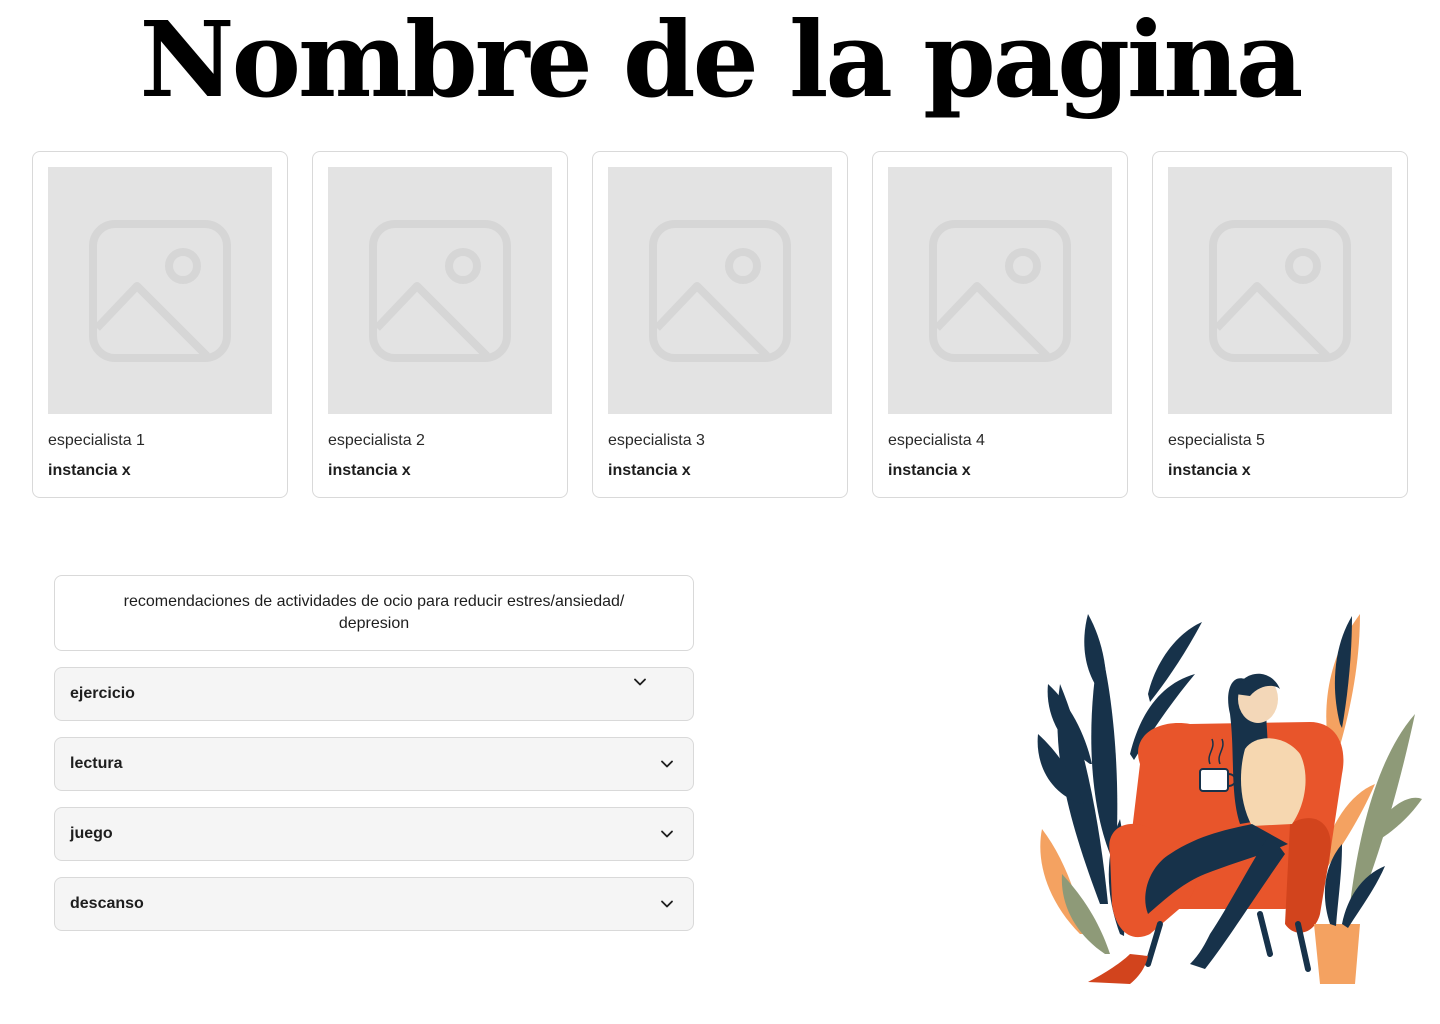 Image resolution: width=1440 pixels, height=1024 pixels. What do you see at coordinates (656, 440) in the screenshot?
I see `specialist-name: especialista 3` at bounding box center [656, 440].